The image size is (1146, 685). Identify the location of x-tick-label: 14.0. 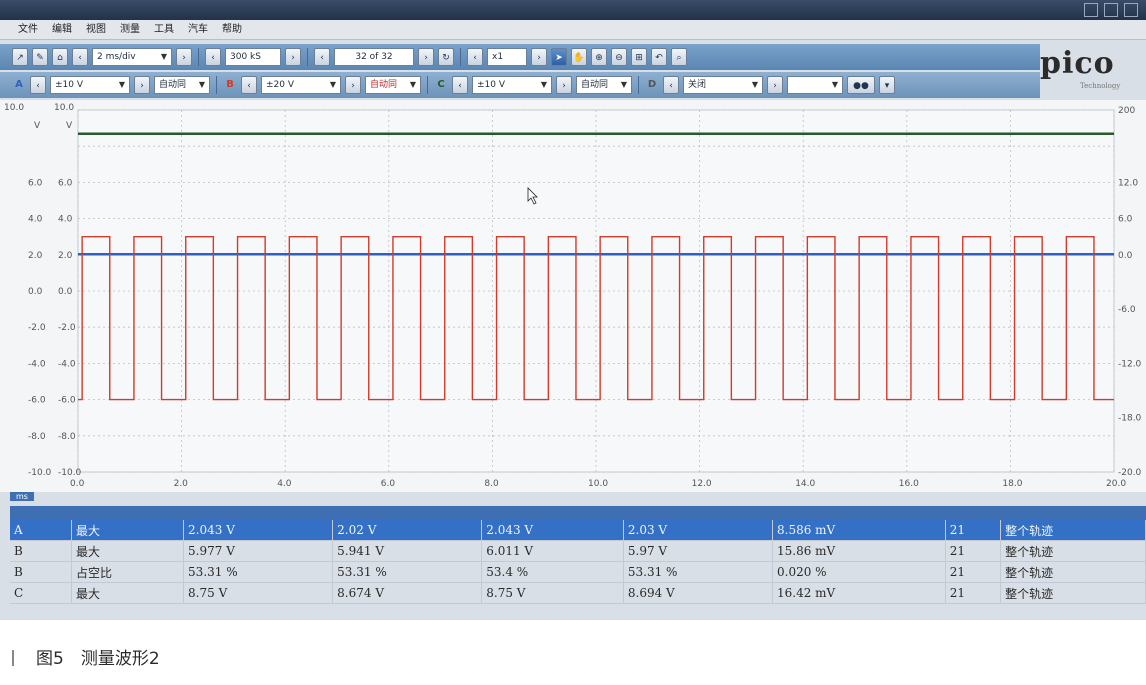
(805, 484).